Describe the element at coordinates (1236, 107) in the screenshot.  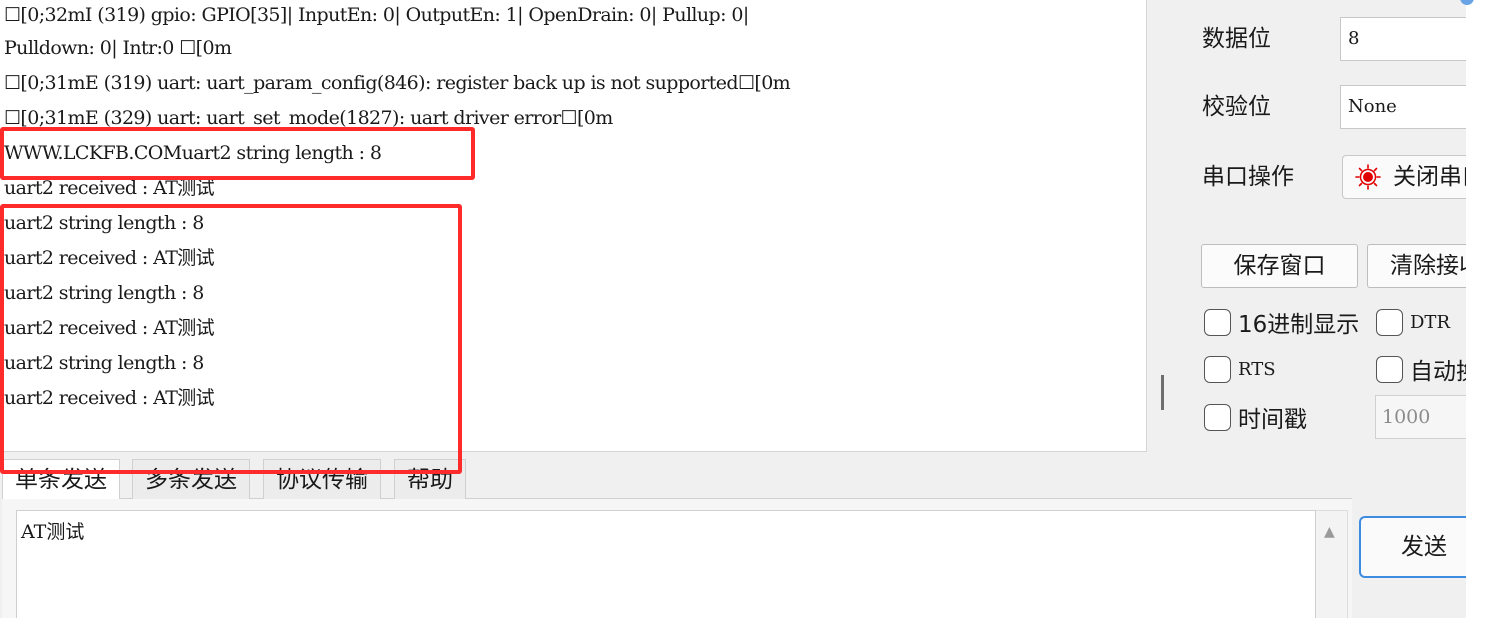
I see `parity-label: 校验位` at that location.